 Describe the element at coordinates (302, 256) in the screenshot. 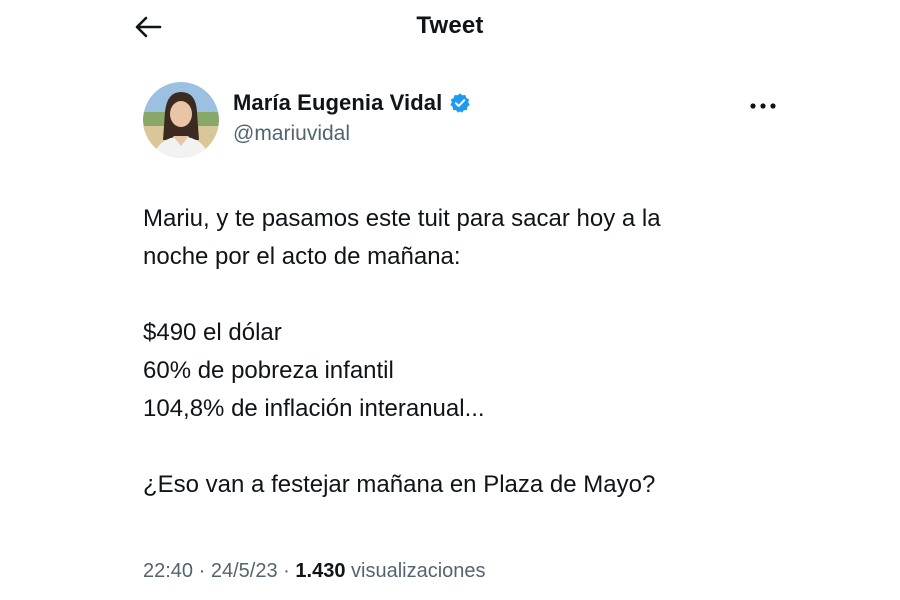

I see `tweet-text-line: noche por el acto de mañana:` at that location.